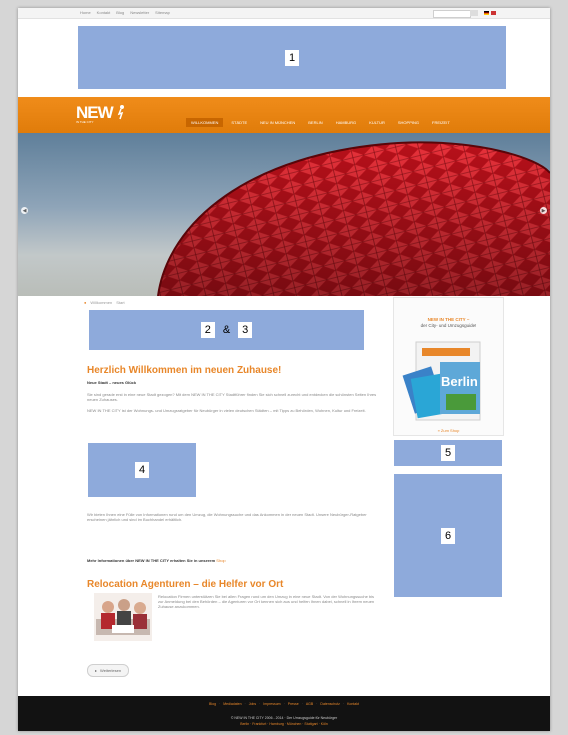  I want to click on top-link-newsletter: Newsletter, so click(139, 13).